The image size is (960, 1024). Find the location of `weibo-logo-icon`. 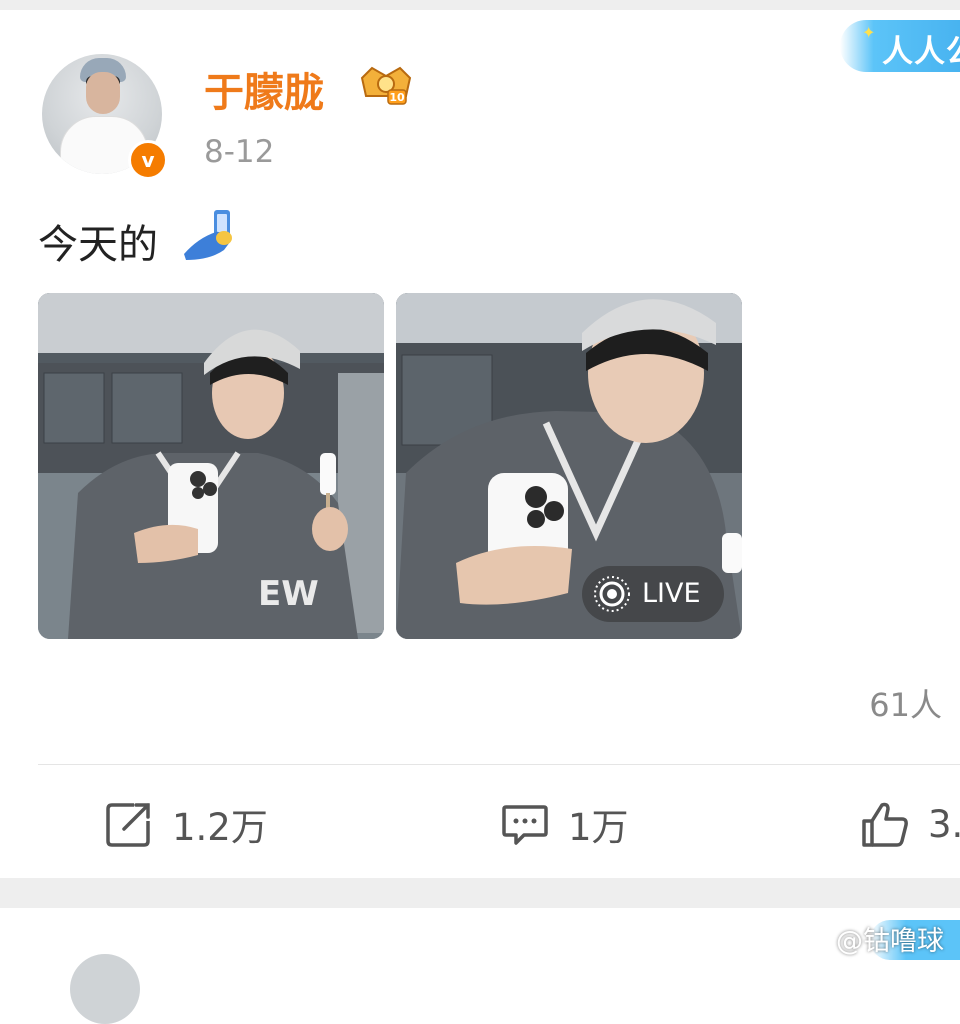

weibo-logo-icon is located at coordinates (814, 939).